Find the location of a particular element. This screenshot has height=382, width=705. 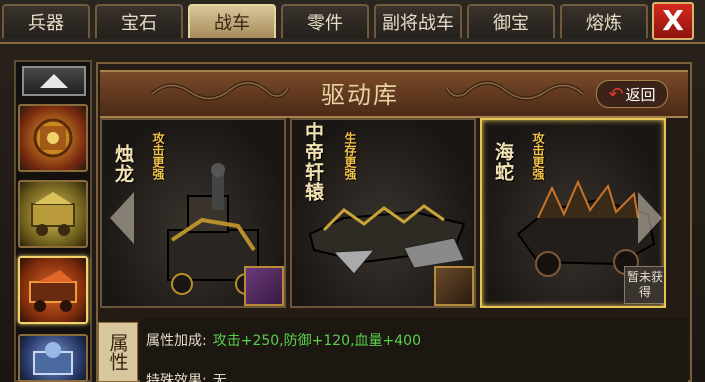

return-button: ↶ 返回 is located at coordinates (632, 94).